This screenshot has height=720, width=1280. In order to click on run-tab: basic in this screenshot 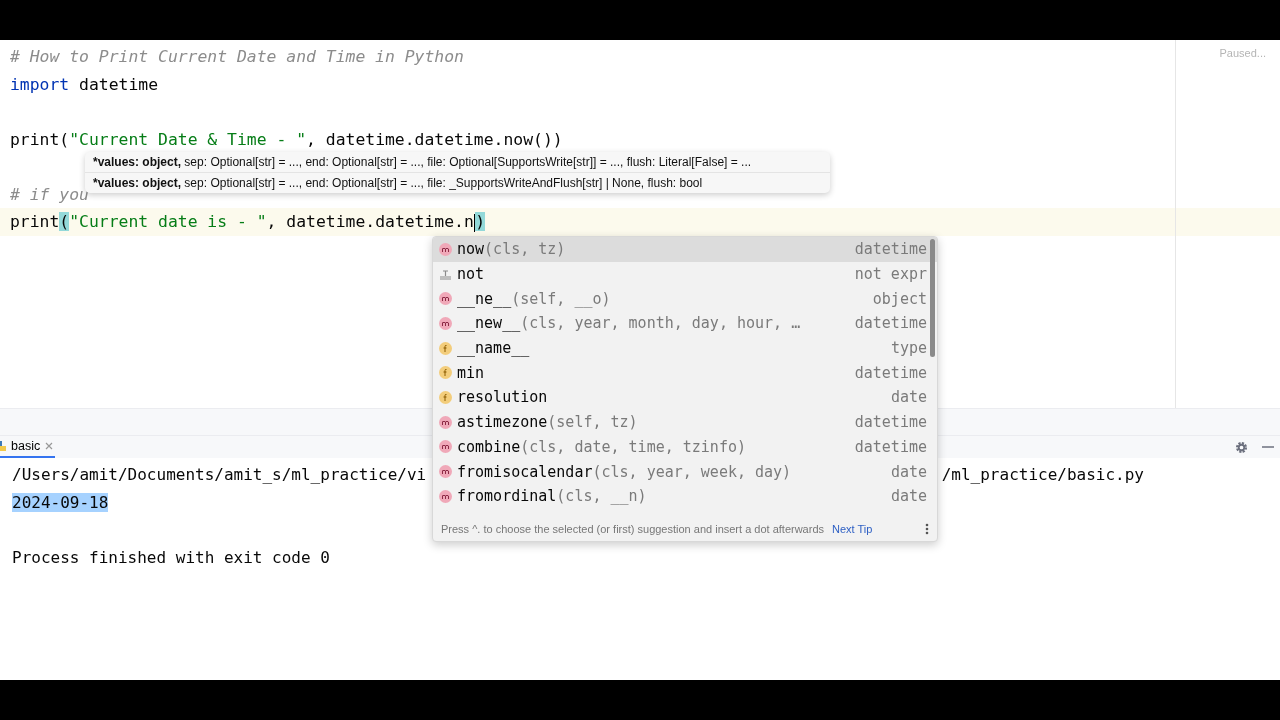, I will do `click(28, 447)`.